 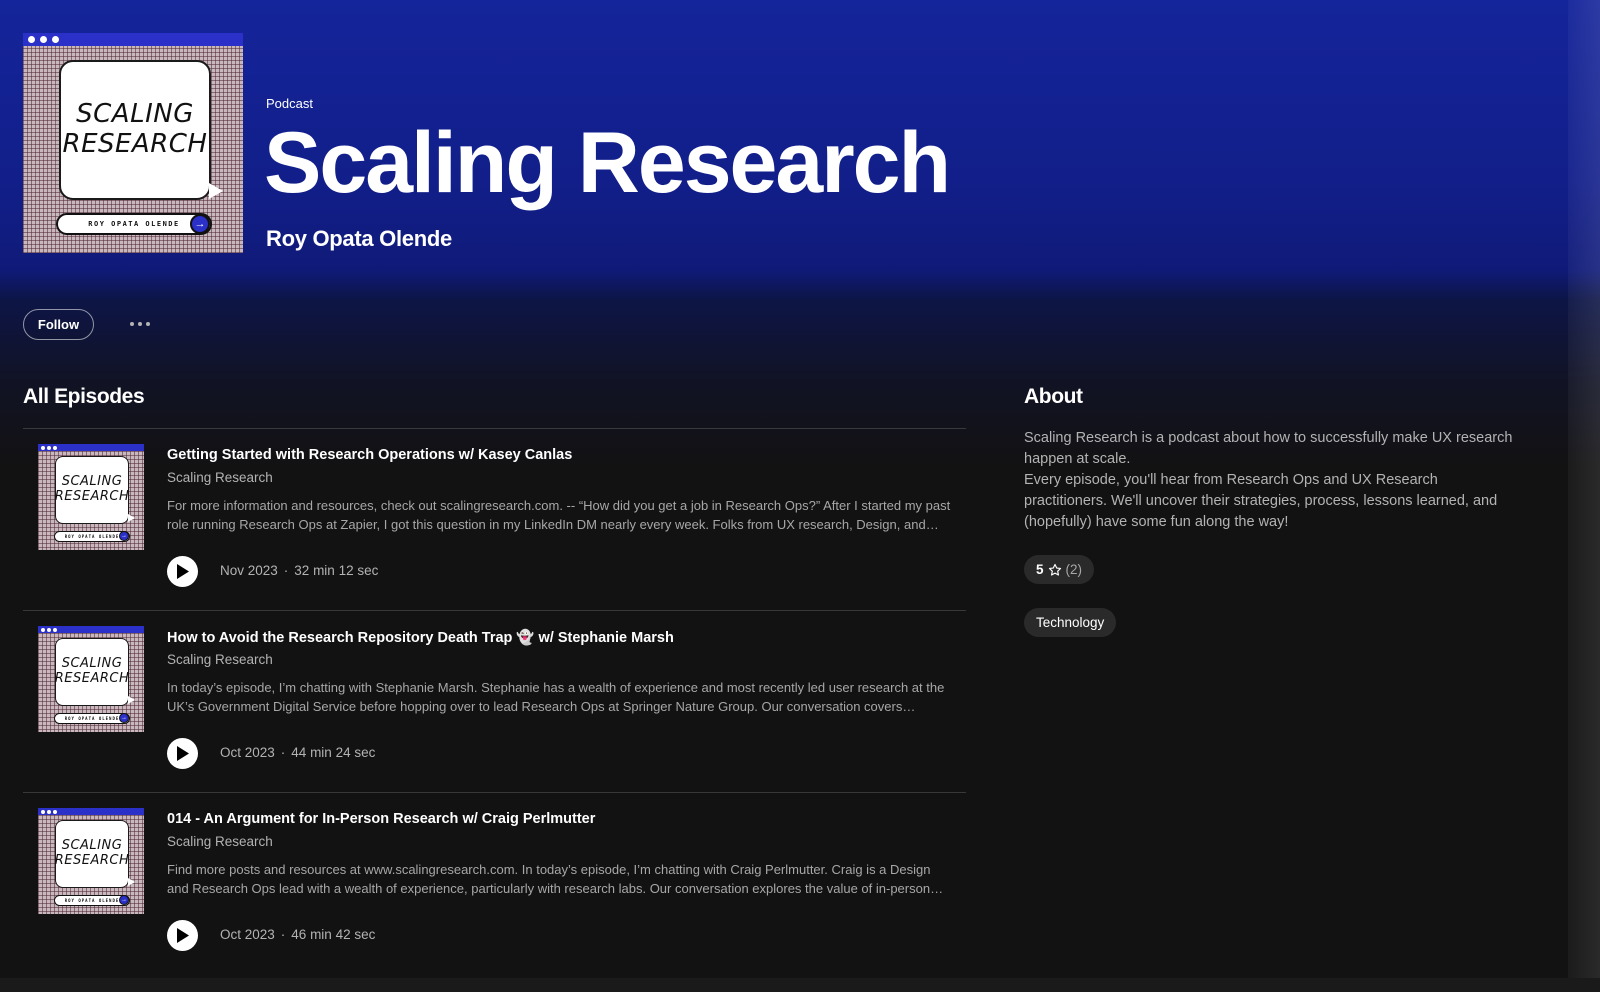 I want to click on episode-meta: Oct 2023 · 44 min 24 sec, so click(x=298, y=752).